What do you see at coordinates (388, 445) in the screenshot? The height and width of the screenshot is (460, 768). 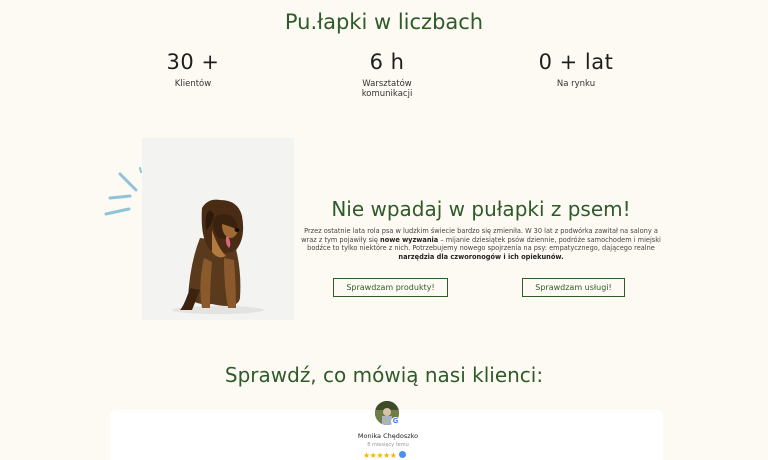 I see `review-time: 8 miesięcy temu` at bounding box center [388, 445].